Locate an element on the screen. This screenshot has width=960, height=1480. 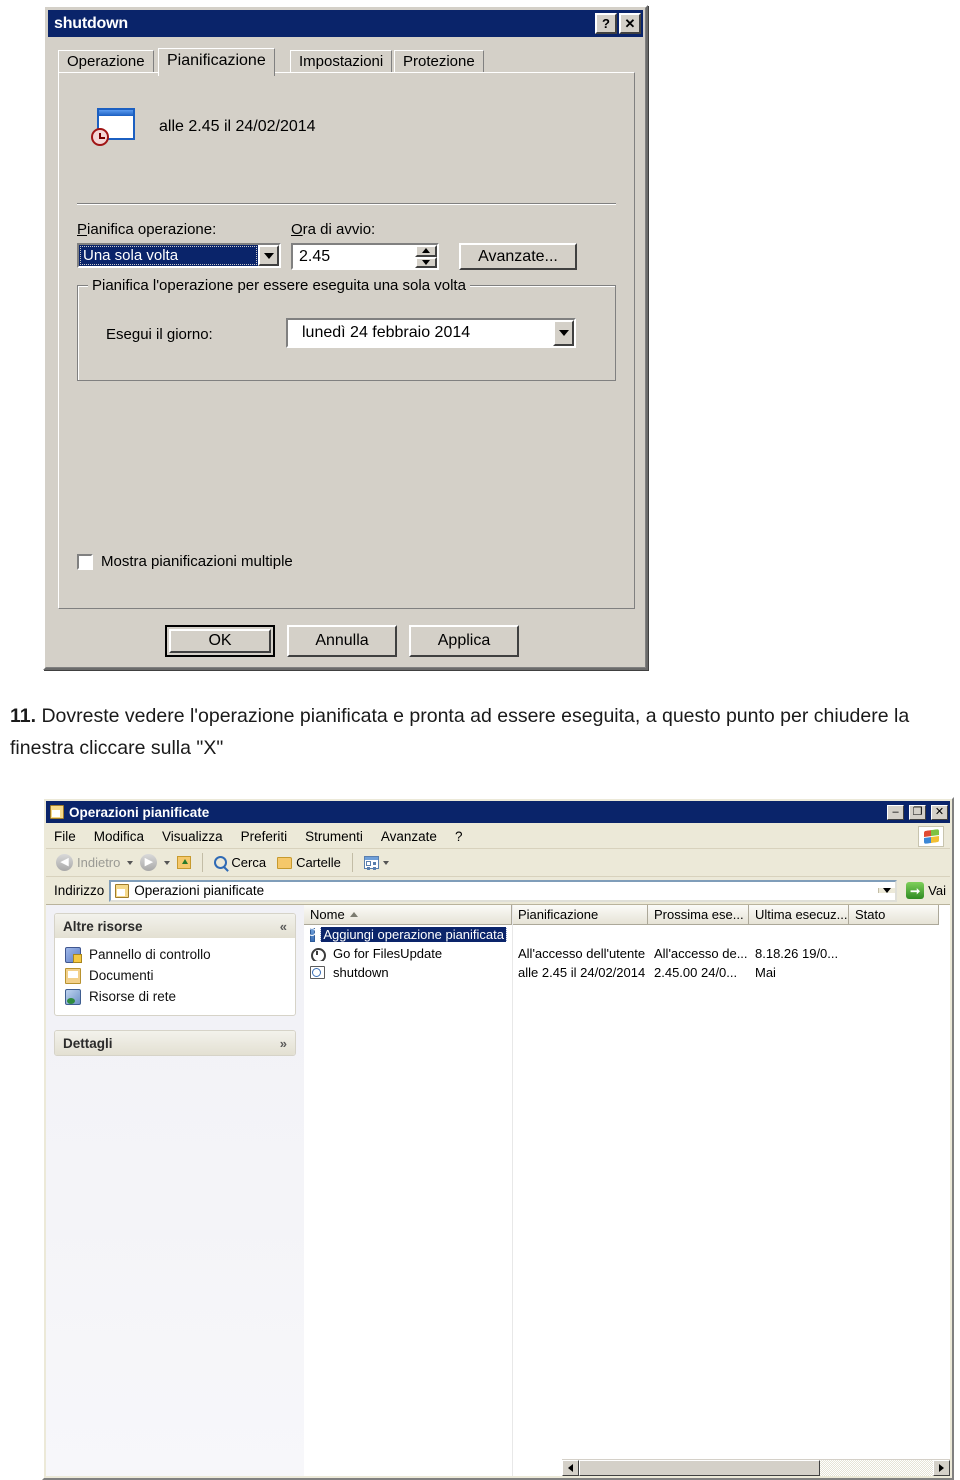
forward-history-chevron-down-icon is located at coordinates (167, 862).